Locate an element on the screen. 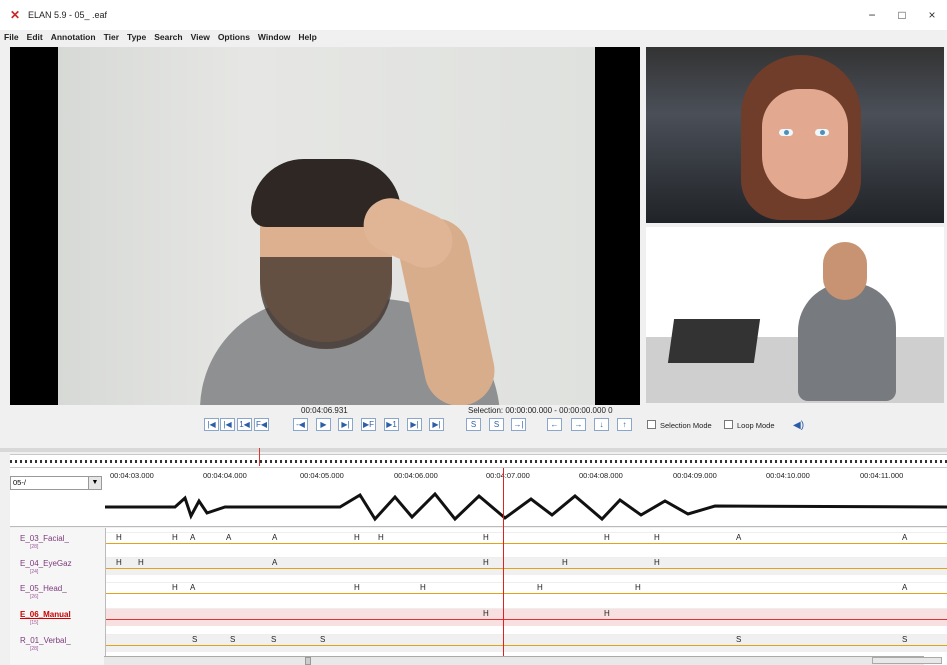 The image size is (947, 665). maximize-button: □ is located at coordinates (902, 15).